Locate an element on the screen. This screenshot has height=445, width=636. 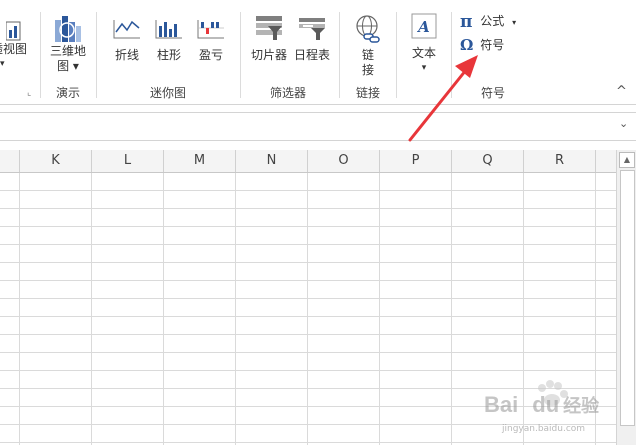
text-box-icon: A is located at coordinates (424, 26).